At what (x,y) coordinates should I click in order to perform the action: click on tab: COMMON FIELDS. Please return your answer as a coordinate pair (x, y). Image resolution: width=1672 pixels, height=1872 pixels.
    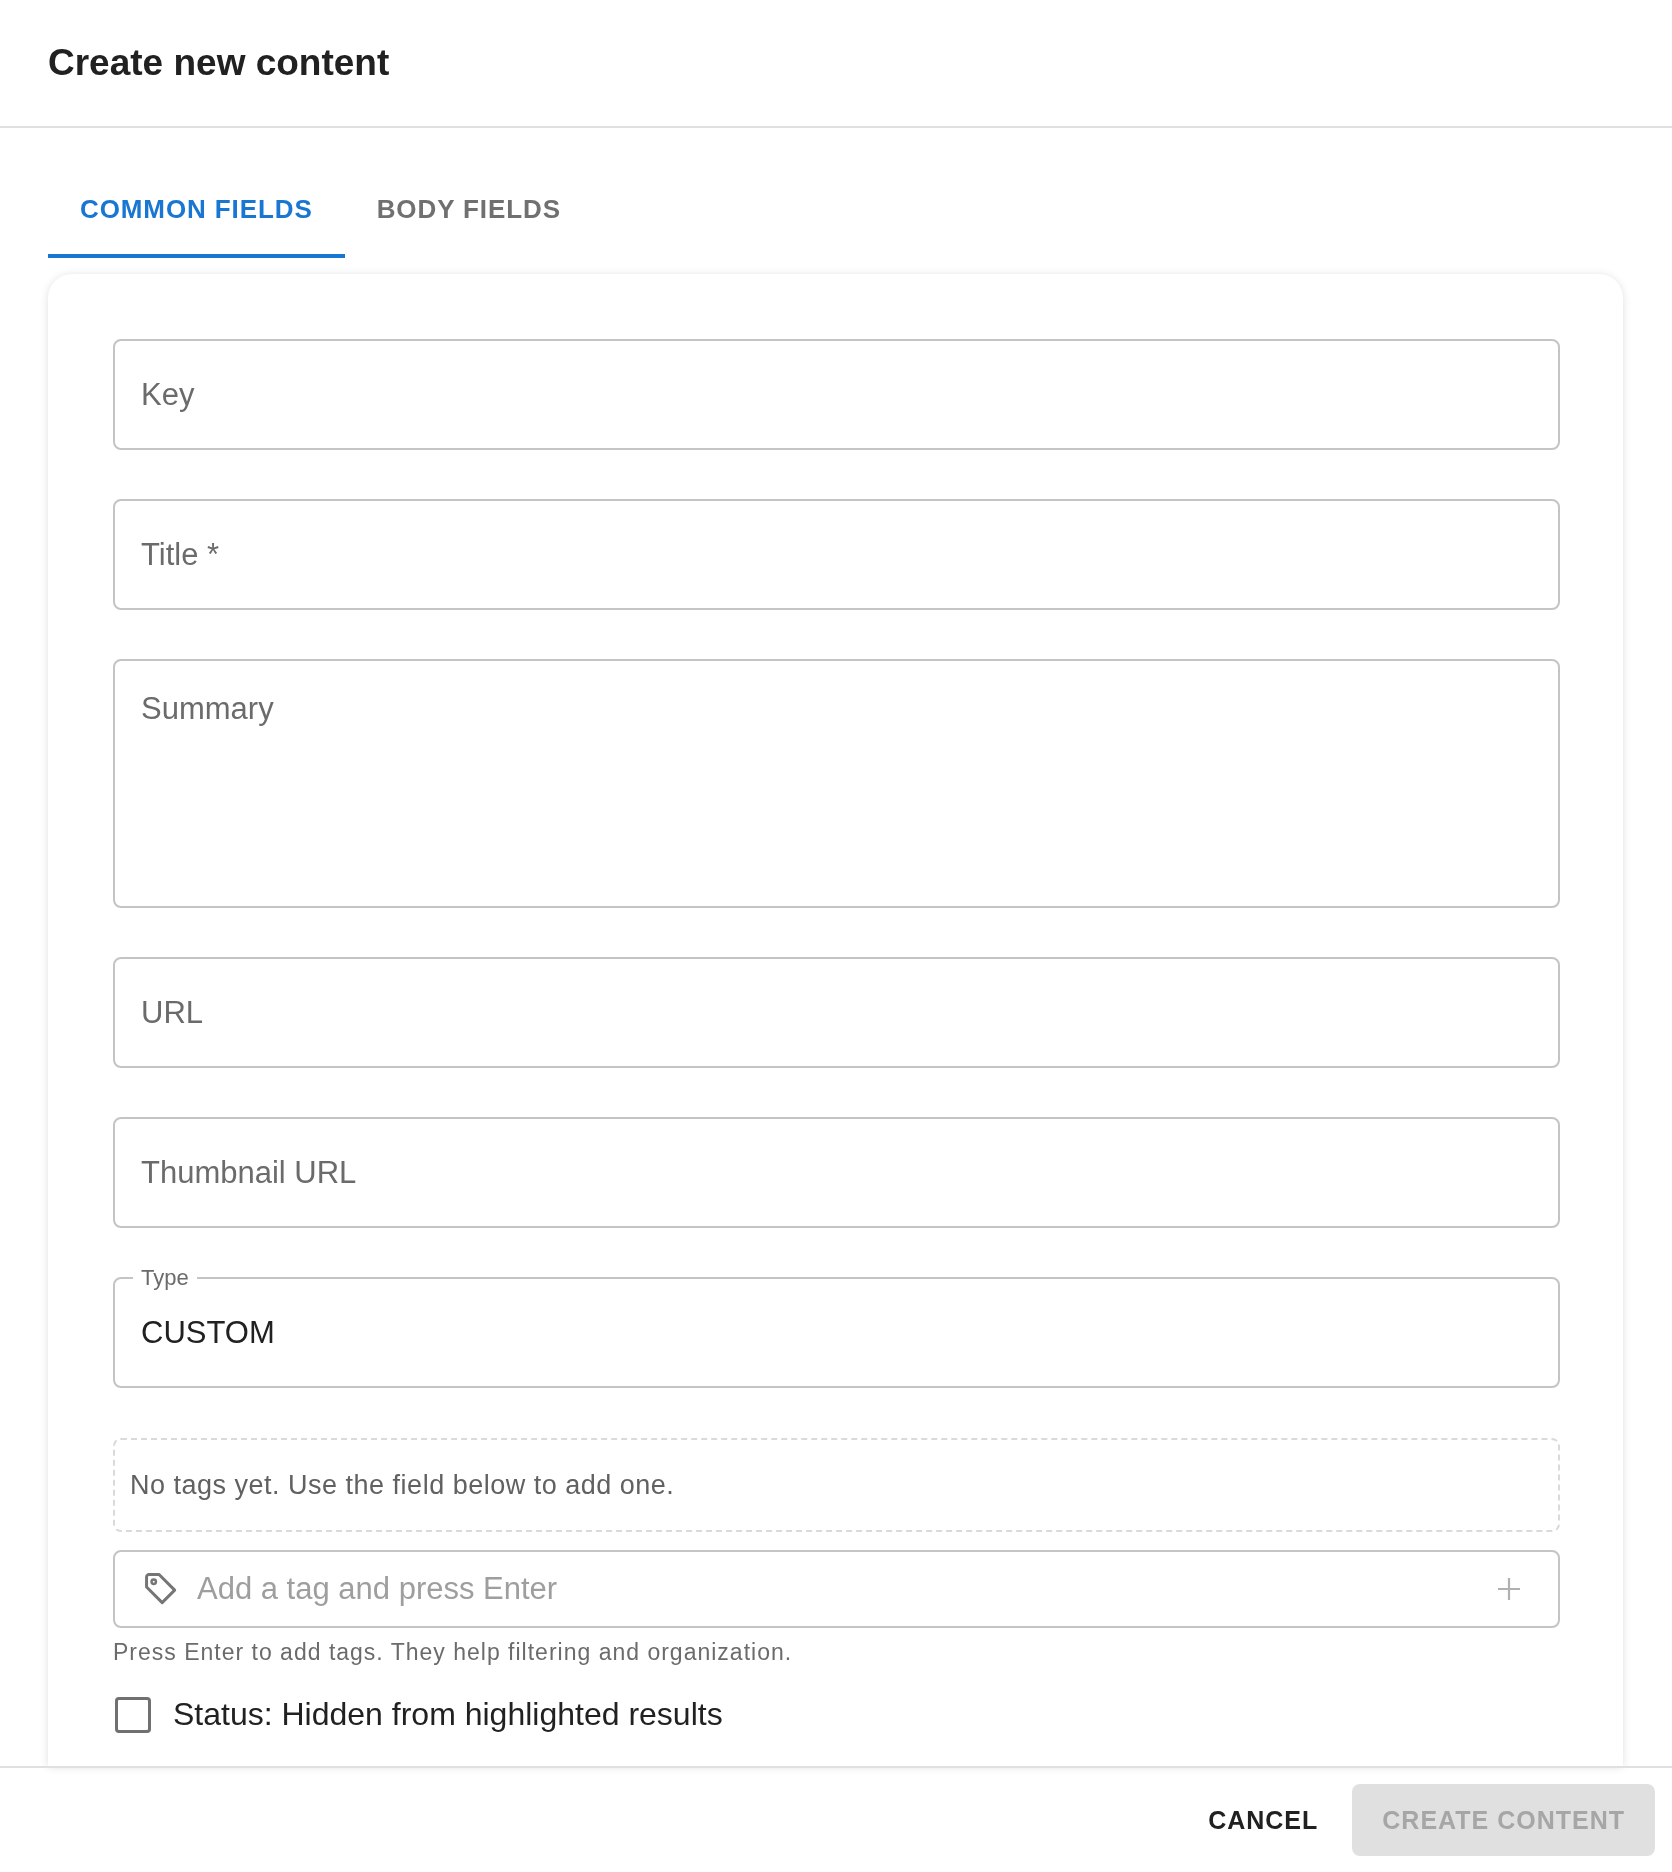
    Looking at the image, I should click on (196, 209).